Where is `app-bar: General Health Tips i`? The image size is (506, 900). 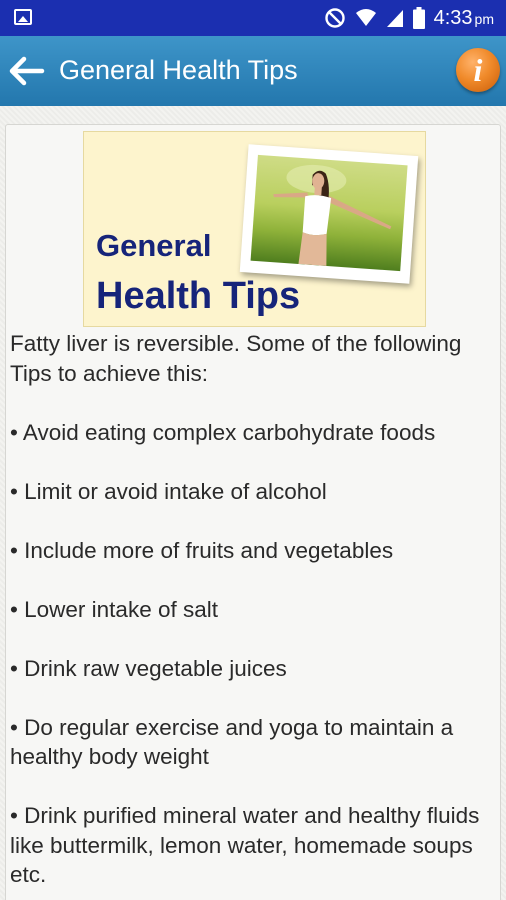
app-bar: General Health Tips i is located at coordinates (253, 71).